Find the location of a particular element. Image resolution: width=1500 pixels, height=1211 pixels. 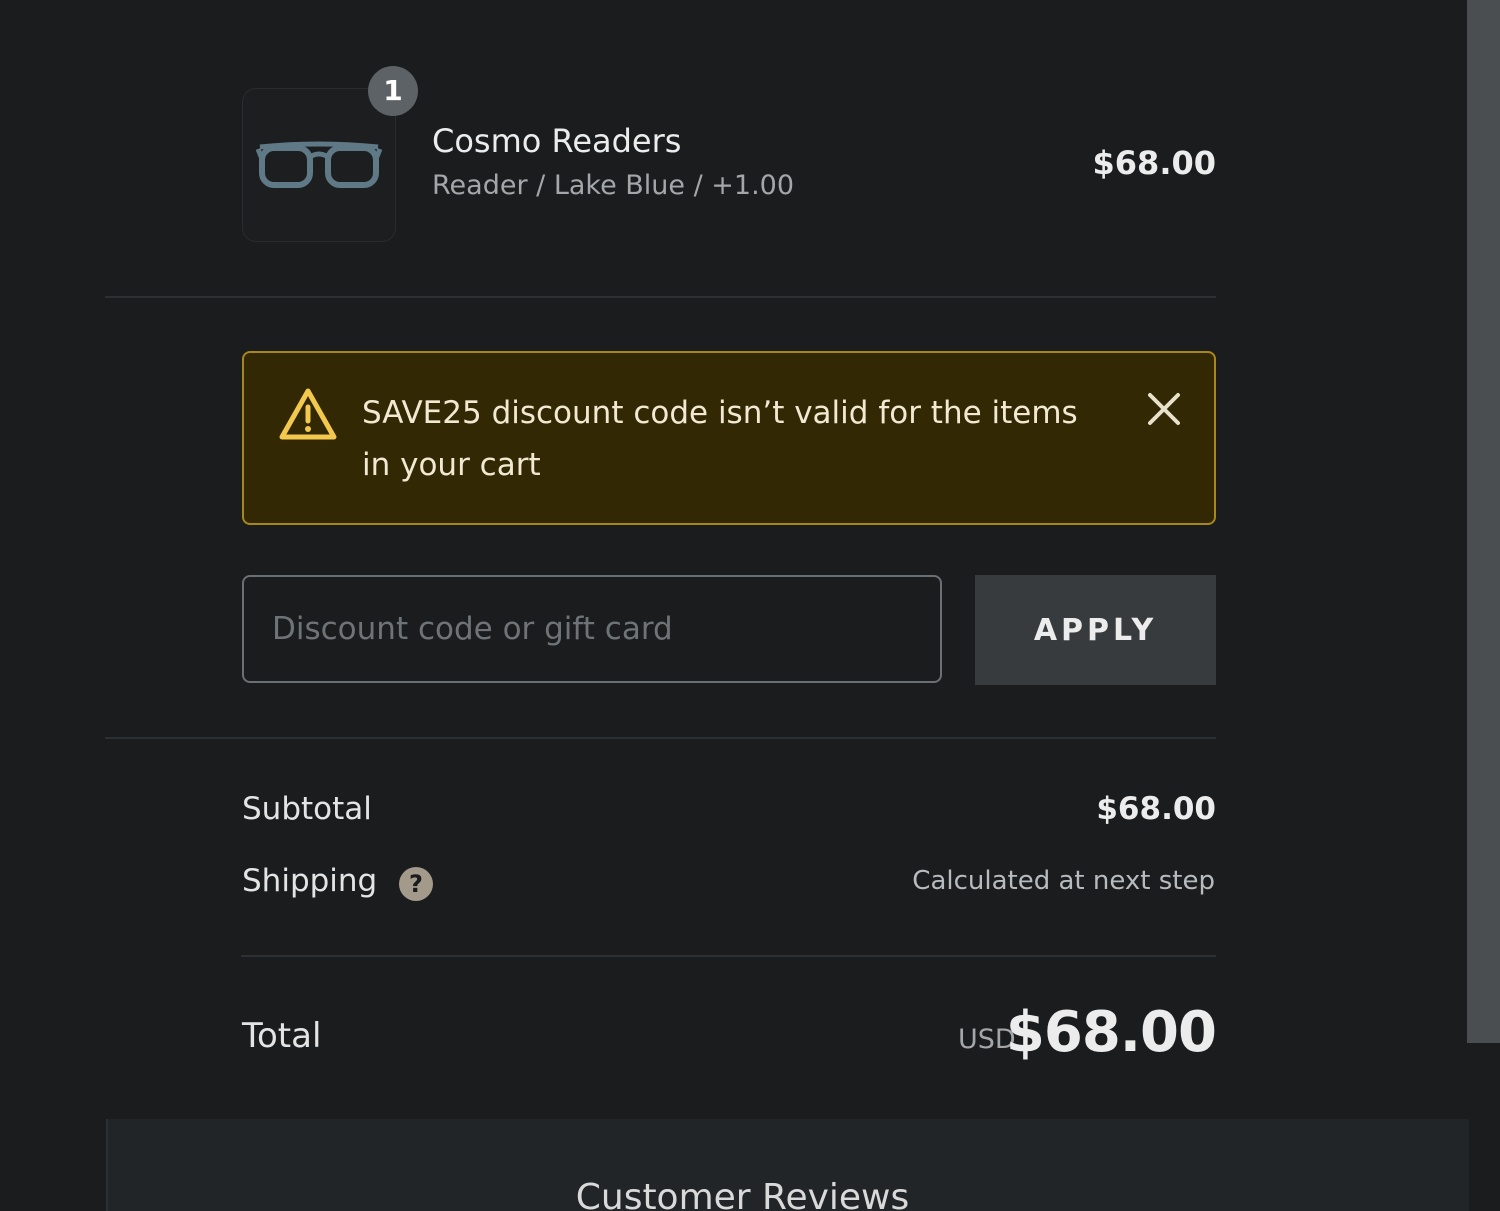

apply-discount-button: APPLY is located at coordinates (1095, 630).